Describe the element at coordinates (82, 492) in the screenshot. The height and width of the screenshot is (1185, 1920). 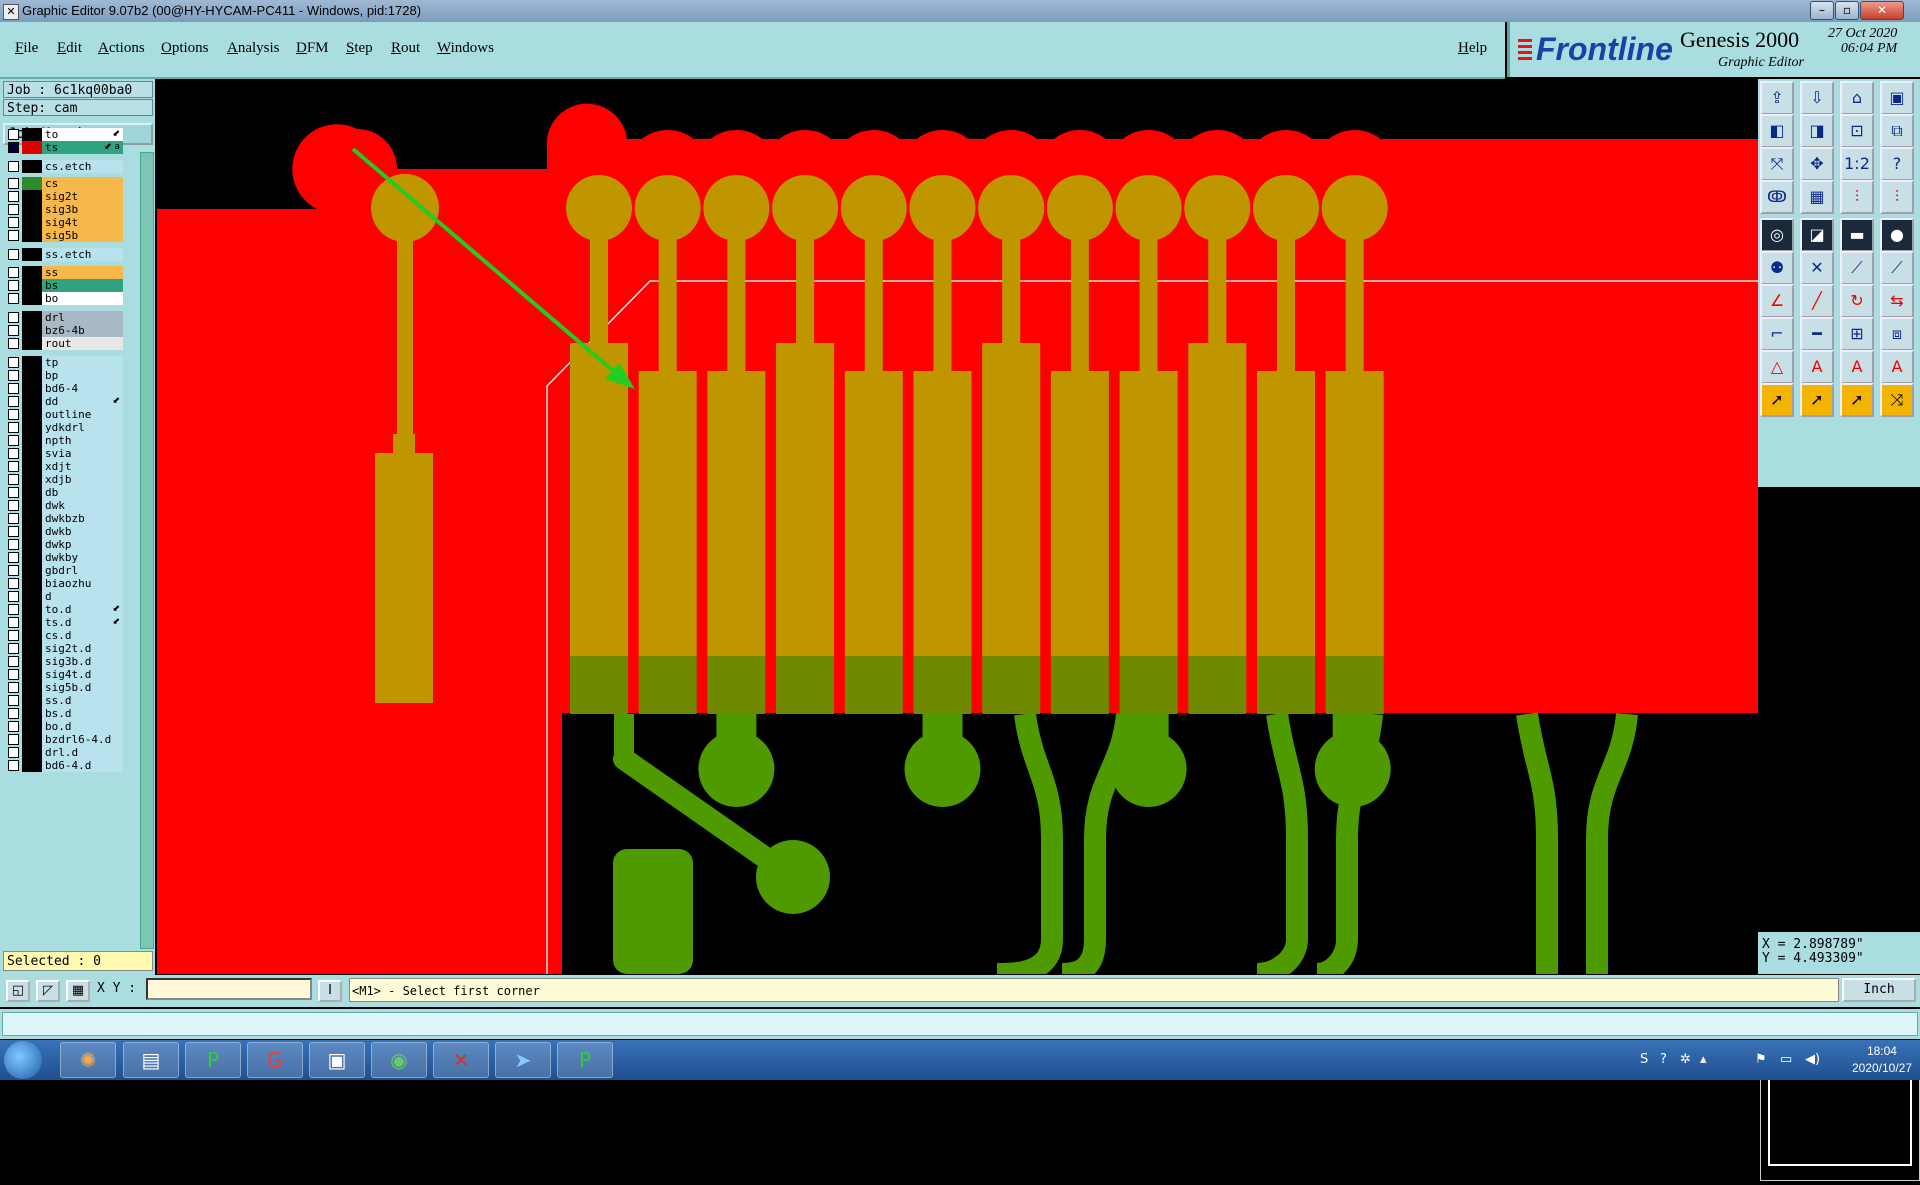
I see `layer-name: db` at that location.